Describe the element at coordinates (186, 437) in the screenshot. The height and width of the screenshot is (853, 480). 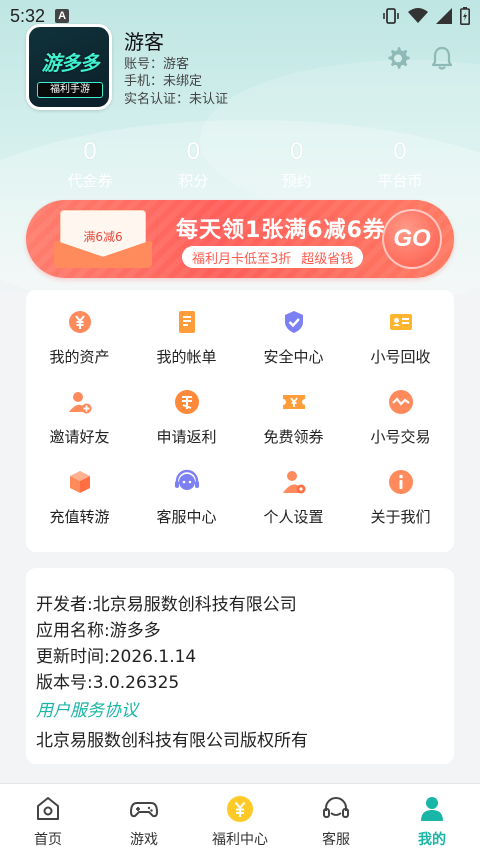
I see `menu-label: 申请返利` at that location.